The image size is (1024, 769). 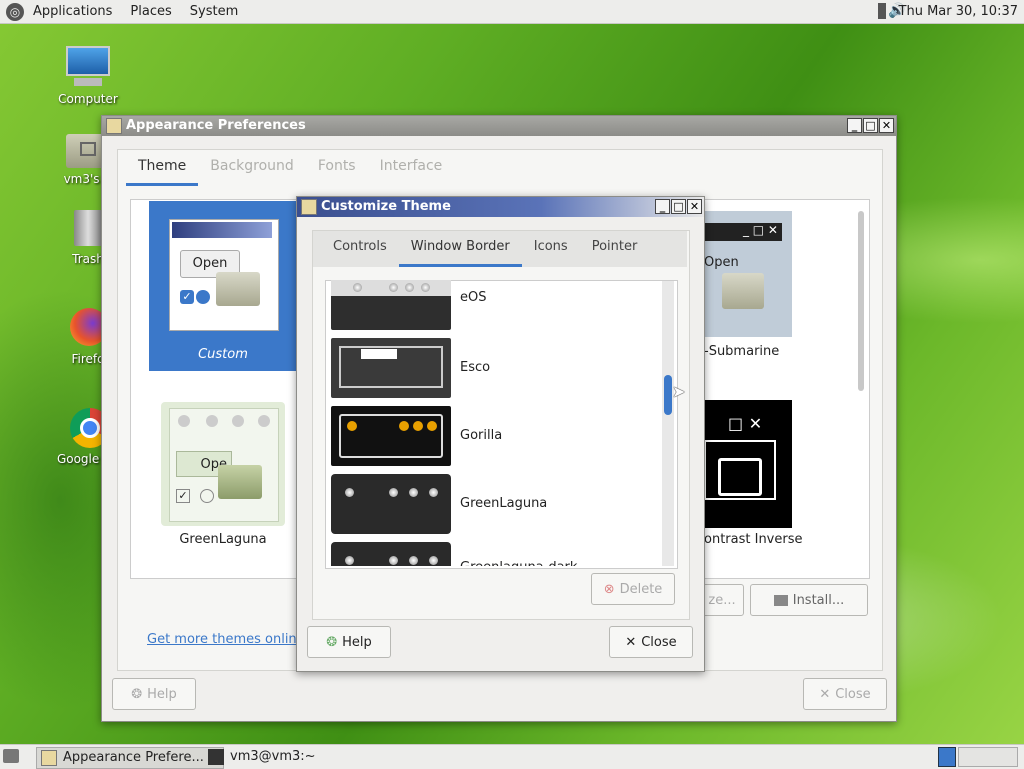 I want to click on theme-preview: _ □ ✕ Open, so click(x=746, y=274).